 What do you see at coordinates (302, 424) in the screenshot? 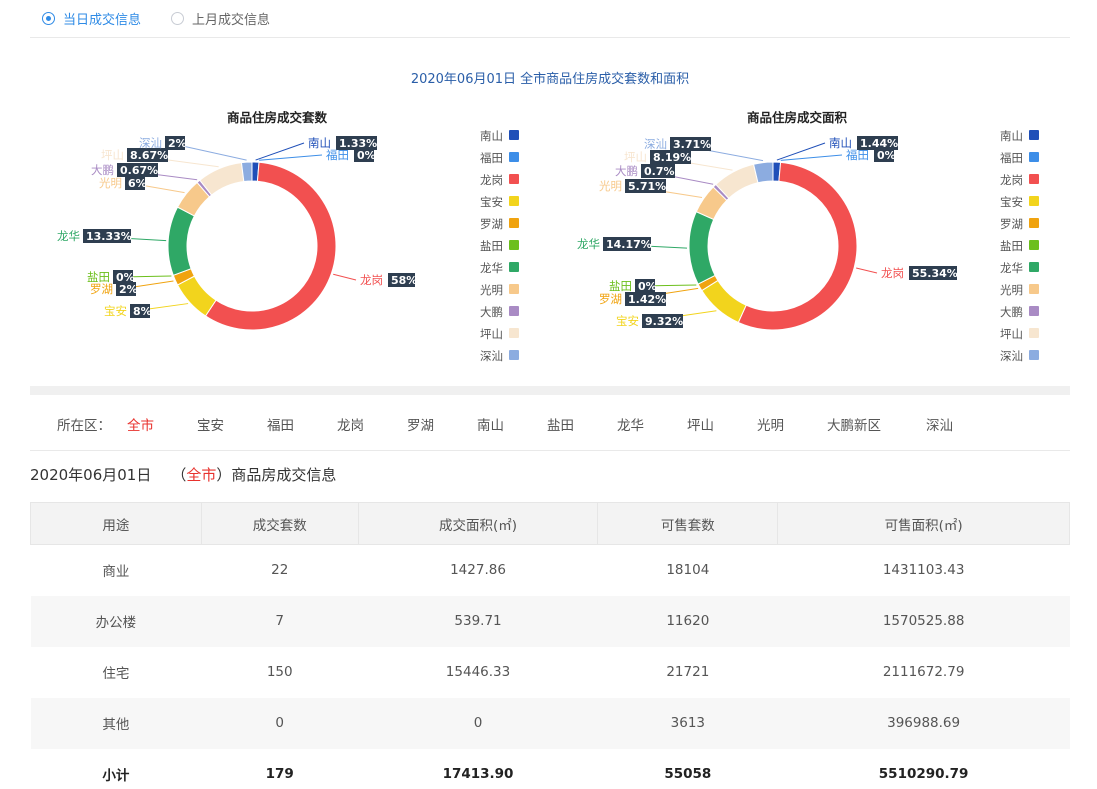
I see `district-futian: 福田` at bounding box center [302, 424].